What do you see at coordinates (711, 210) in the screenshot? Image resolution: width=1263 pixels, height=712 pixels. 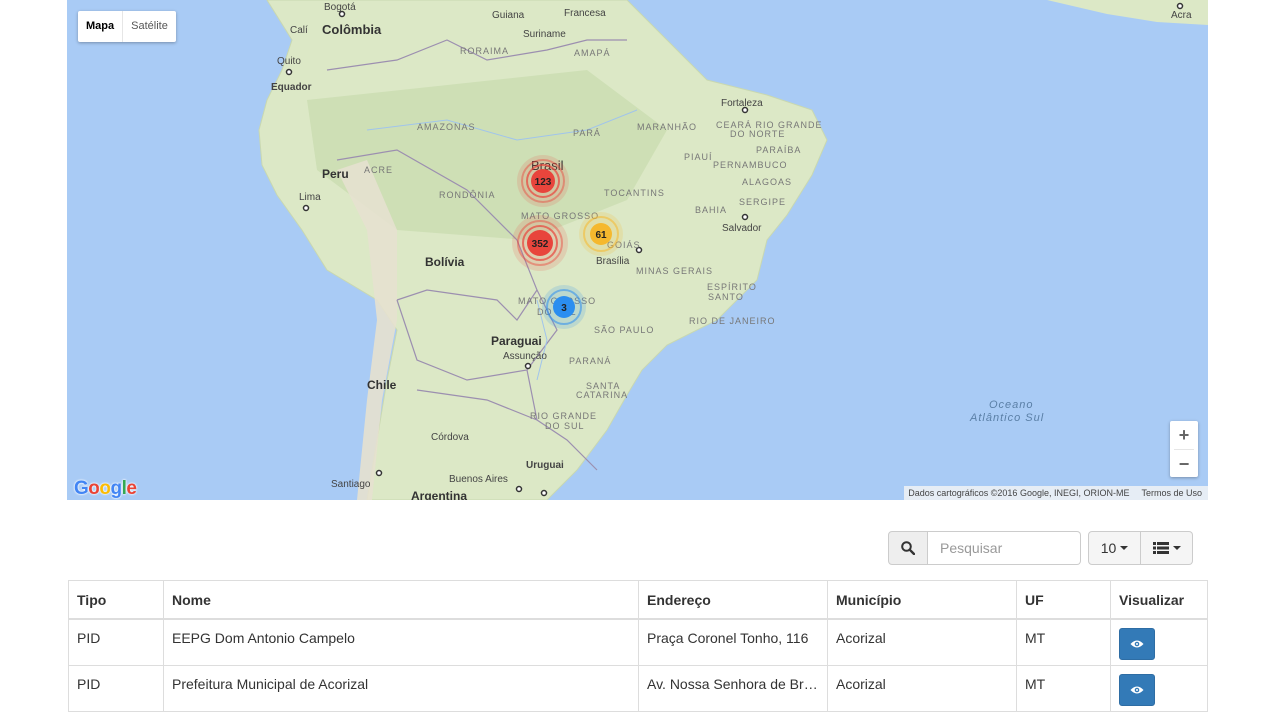 I see `map-label: BAHIA` at bounding box center [711, 210].